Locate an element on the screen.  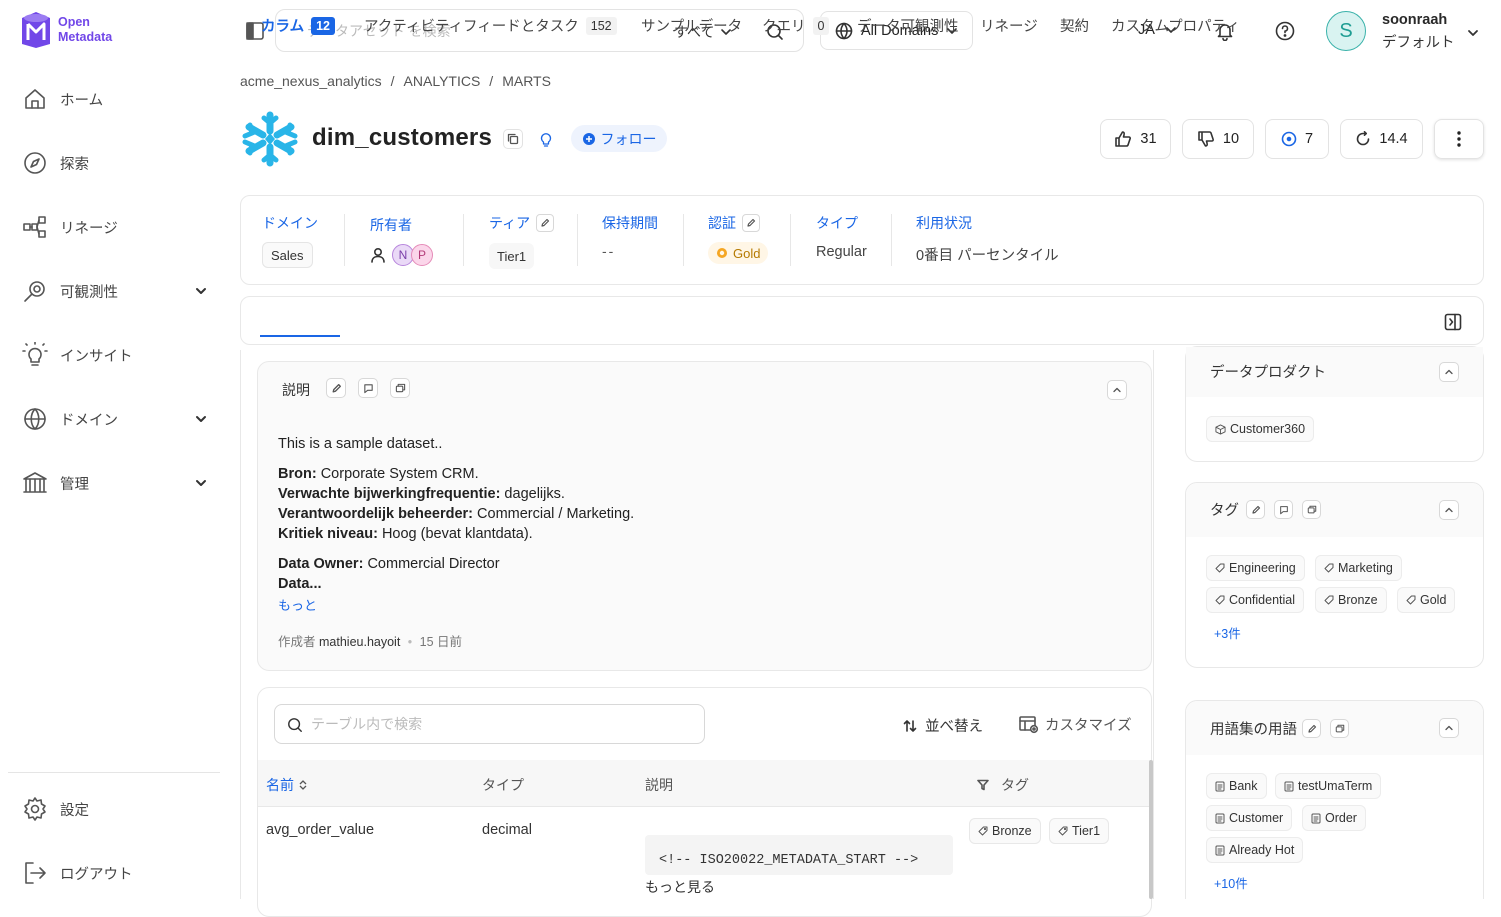
breadcrumb-item: ANALYTICS is located at coordinates (442, 81).